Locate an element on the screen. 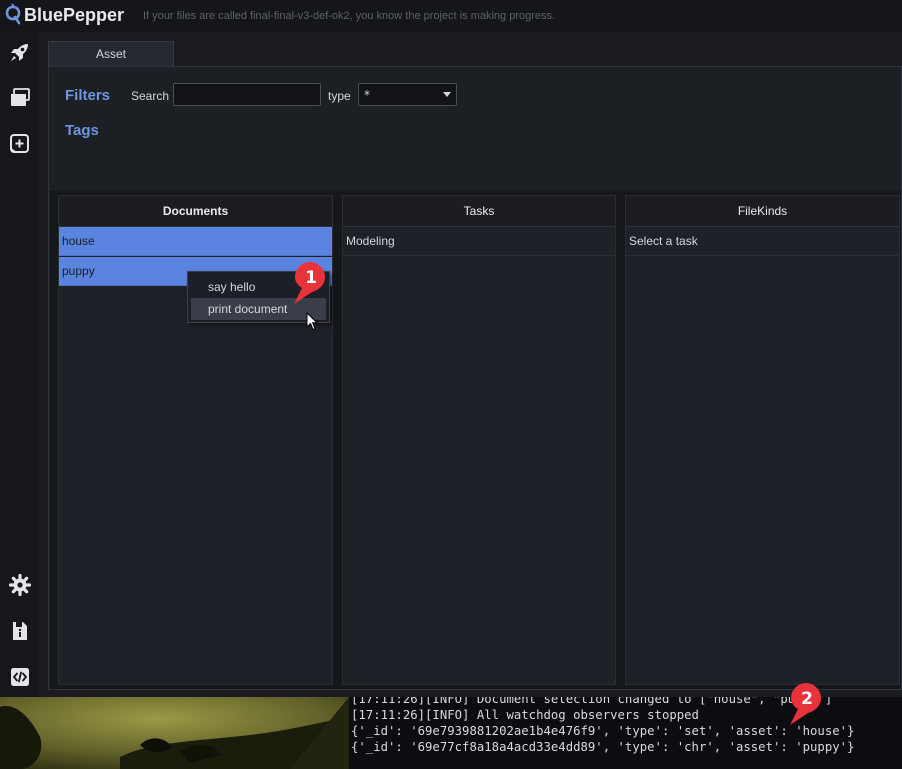 Image resolution: width=902 pixels, height=769 pixels. info-document-icon is located at coordinates (20, 631).